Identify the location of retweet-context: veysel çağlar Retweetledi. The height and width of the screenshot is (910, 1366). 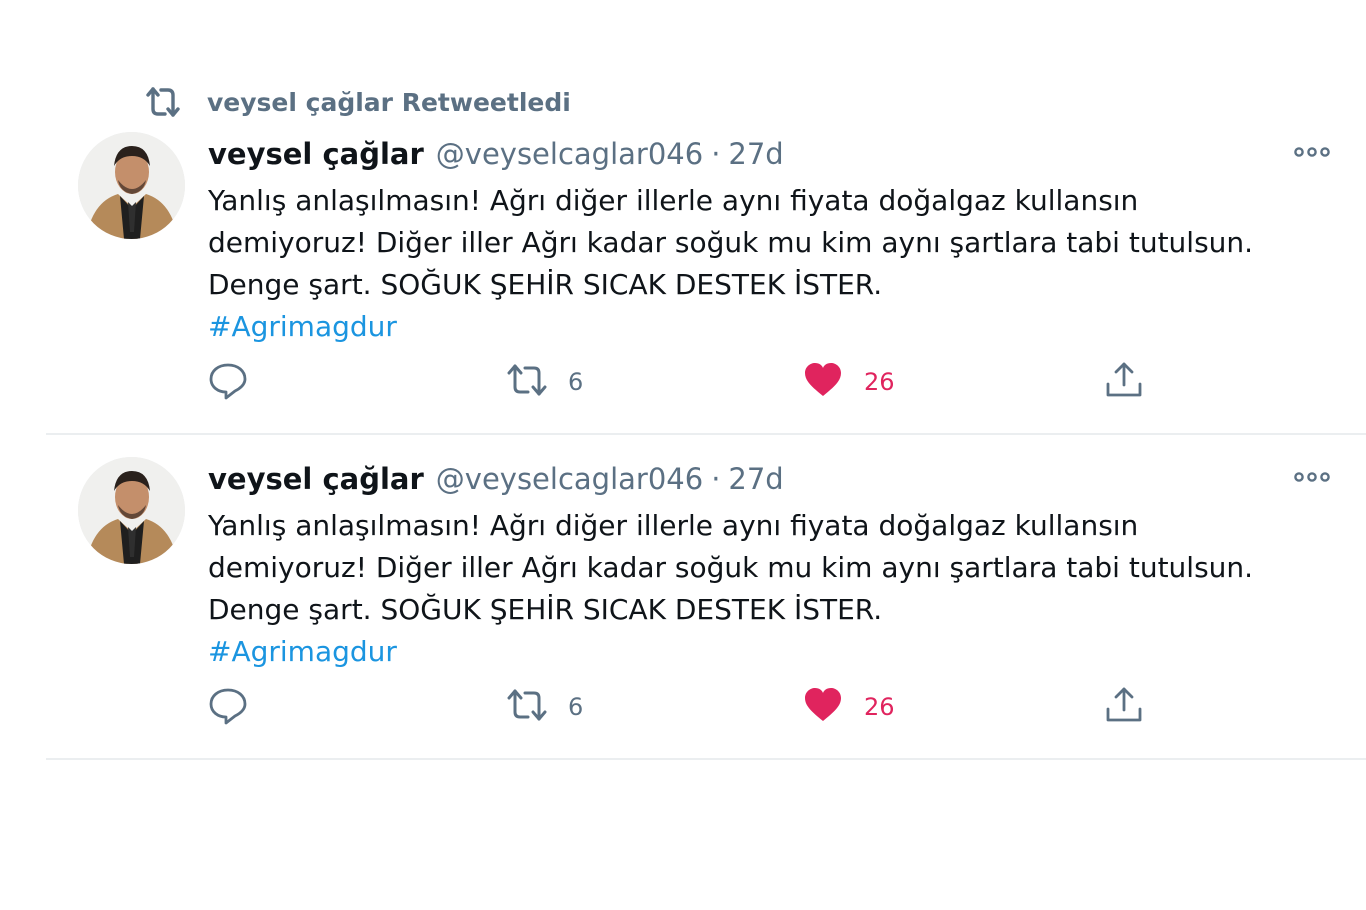
(357, 102).